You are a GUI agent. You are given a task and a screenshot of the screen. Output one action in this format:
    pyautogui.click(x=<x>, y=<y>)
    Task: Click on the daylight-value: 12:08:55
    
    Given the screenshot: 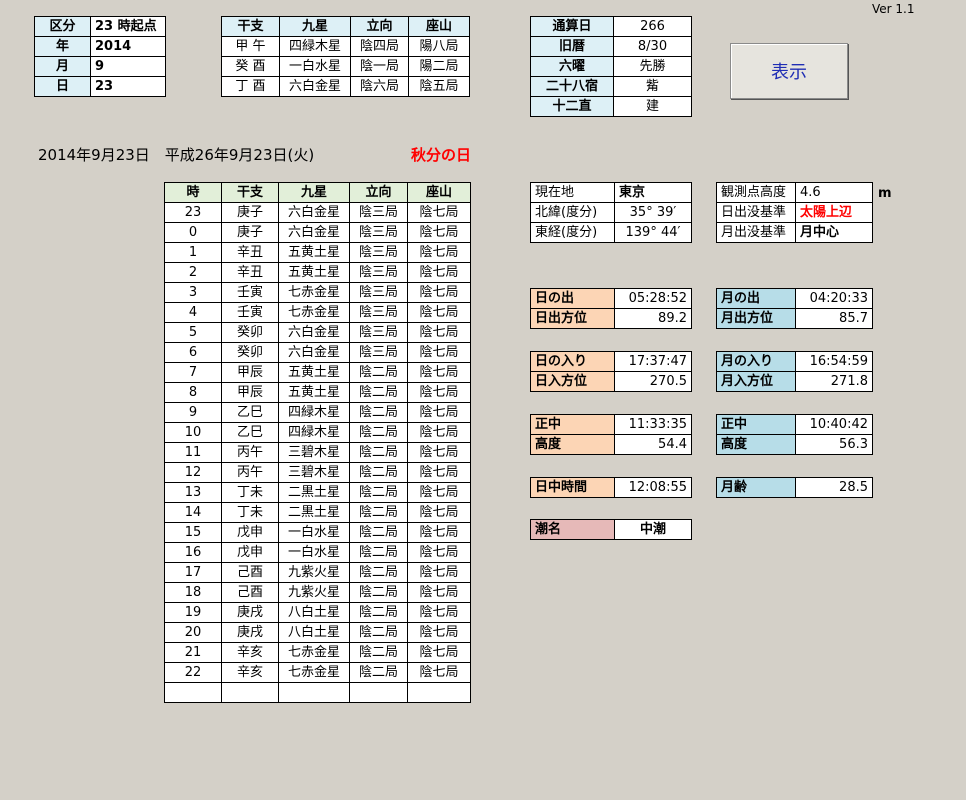 What is the action you would take?
    pyautogui.click(x=653, y=487)
    